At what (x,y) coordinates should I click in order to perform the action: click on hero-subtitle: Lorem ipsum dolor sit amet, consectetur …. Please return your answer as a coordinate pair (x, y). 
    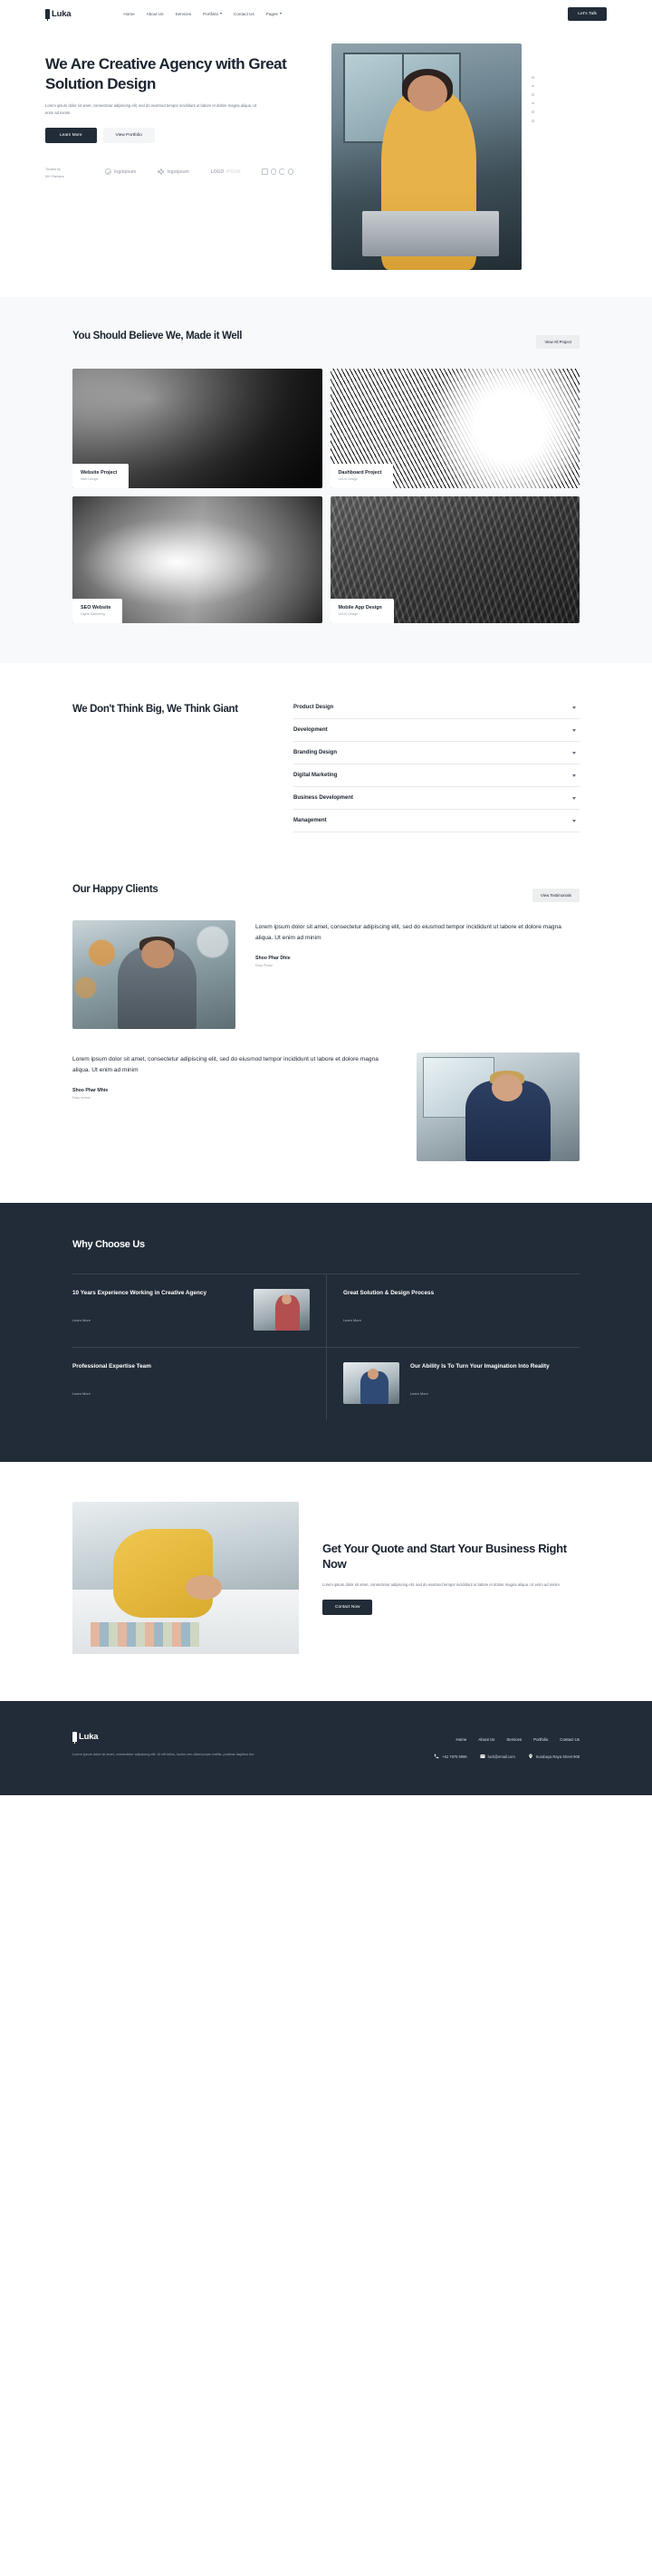
    Looking at the image, I should click on (151, 109).